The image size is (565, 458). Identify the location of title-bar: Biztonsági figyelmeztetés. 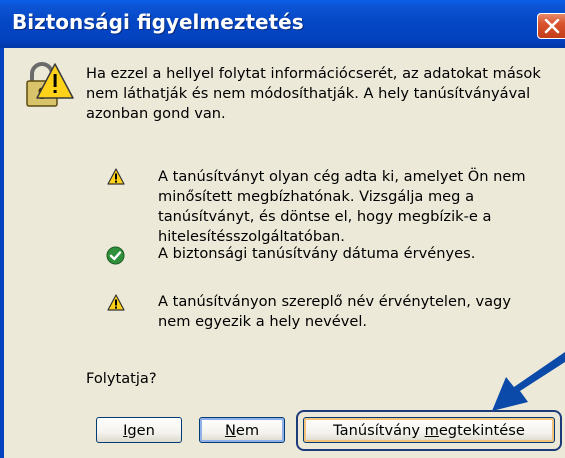
(282, 24).